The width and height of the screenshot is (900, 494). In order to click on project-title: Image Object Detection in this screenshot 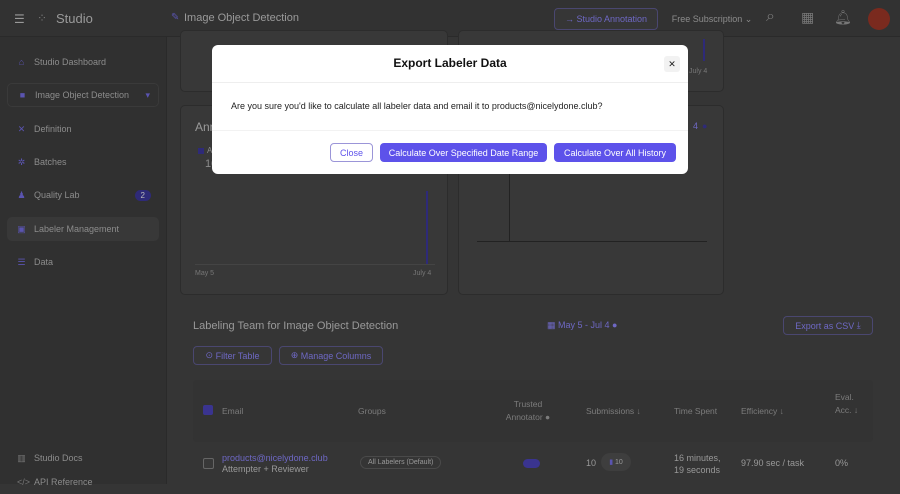, I will do `click(241, 18)`.